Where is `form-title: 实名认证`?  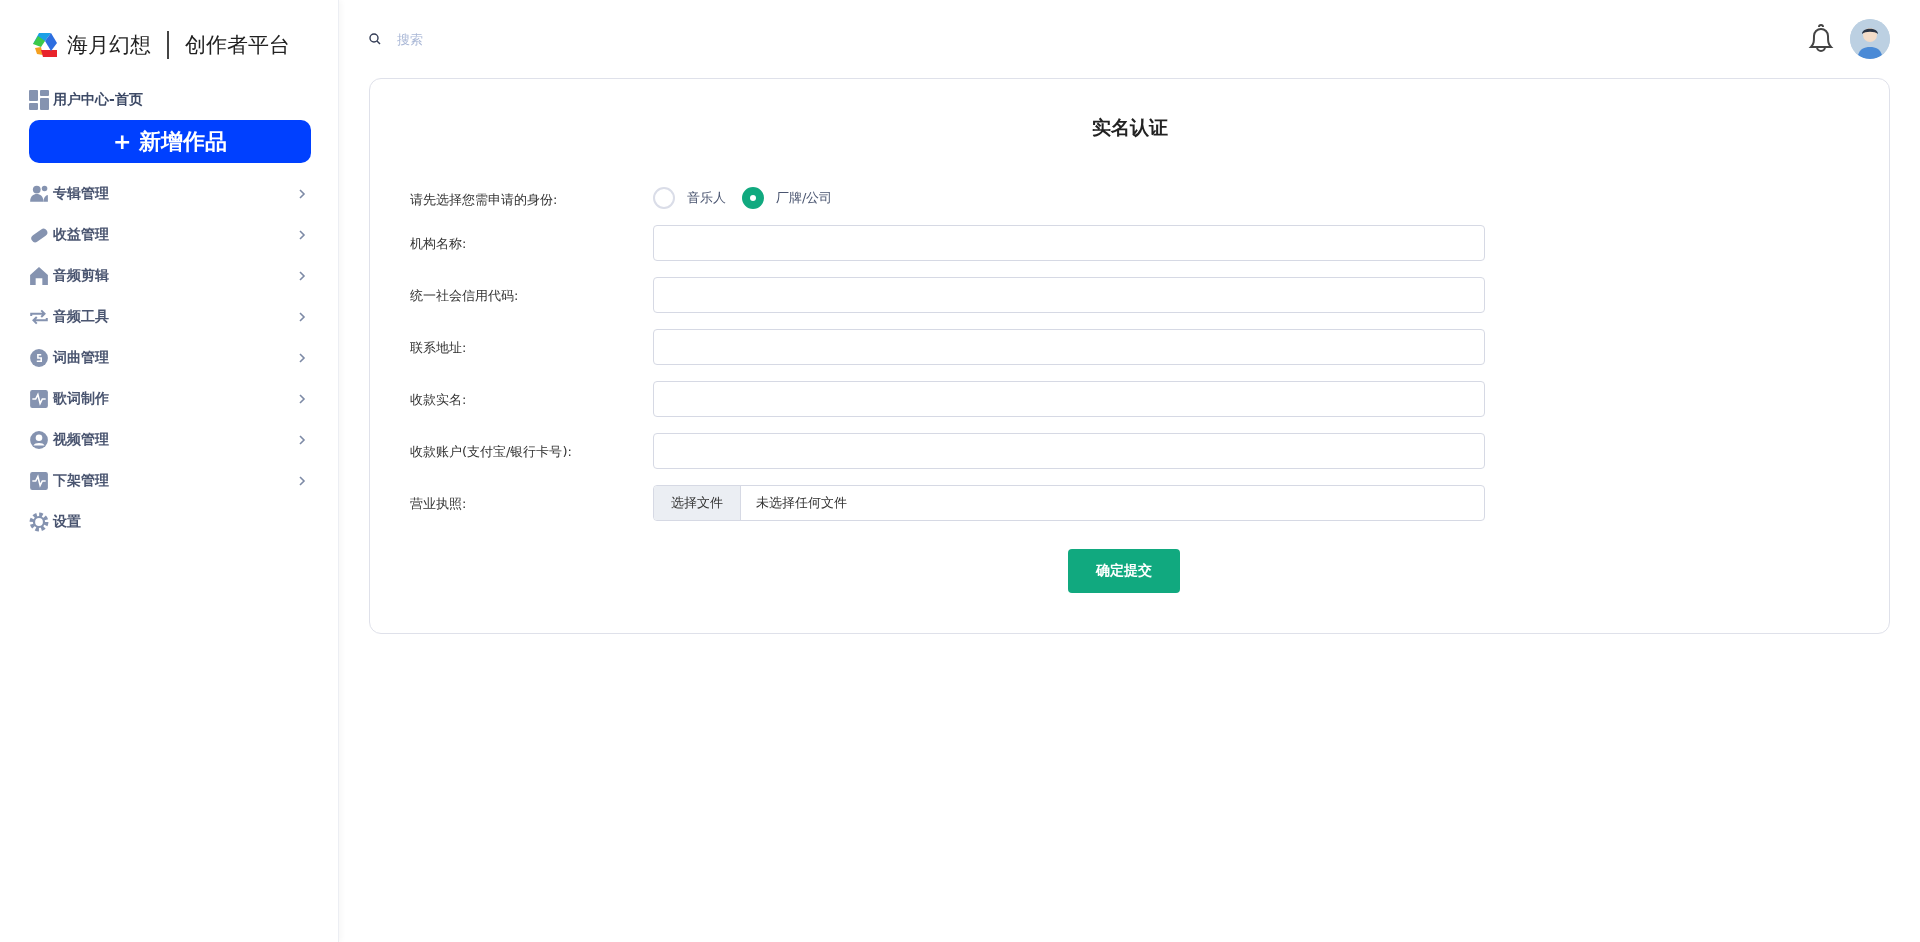
form-title: 实名认证 is located at coordinates (1129, 127).